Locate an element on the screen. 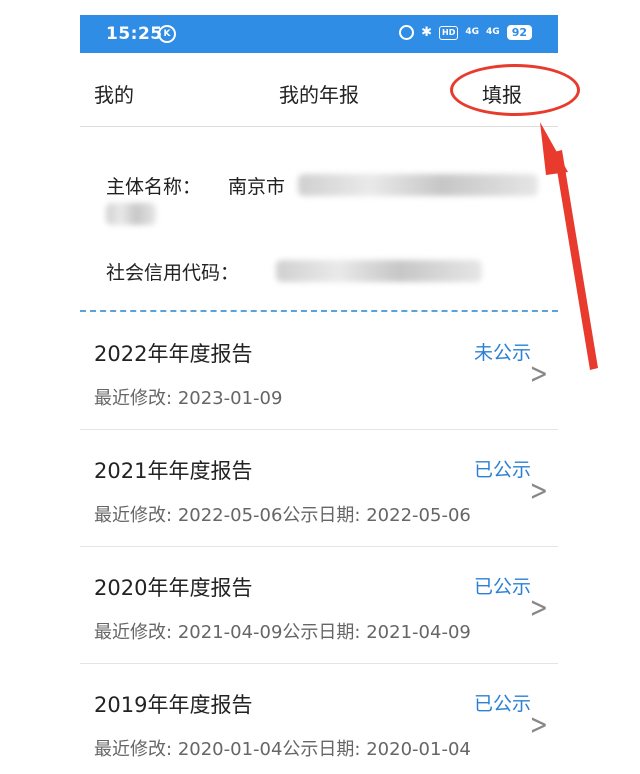 The width and height of the screenshot is (640, 774). status-bar: 15:25 K ✱ HD 4G 4G 92 is located at coordinates (319, 34).